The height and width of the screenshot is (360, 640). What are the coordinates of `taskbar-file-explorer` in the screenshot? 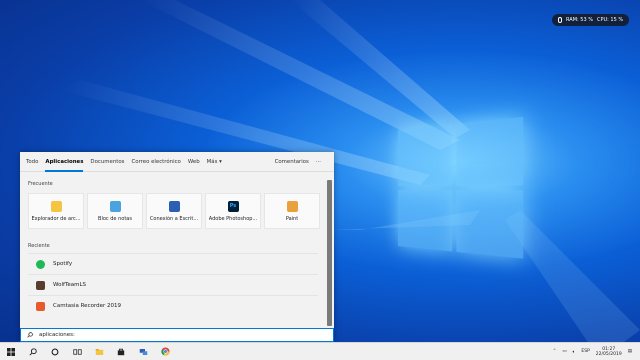 It's located at (99, 351).